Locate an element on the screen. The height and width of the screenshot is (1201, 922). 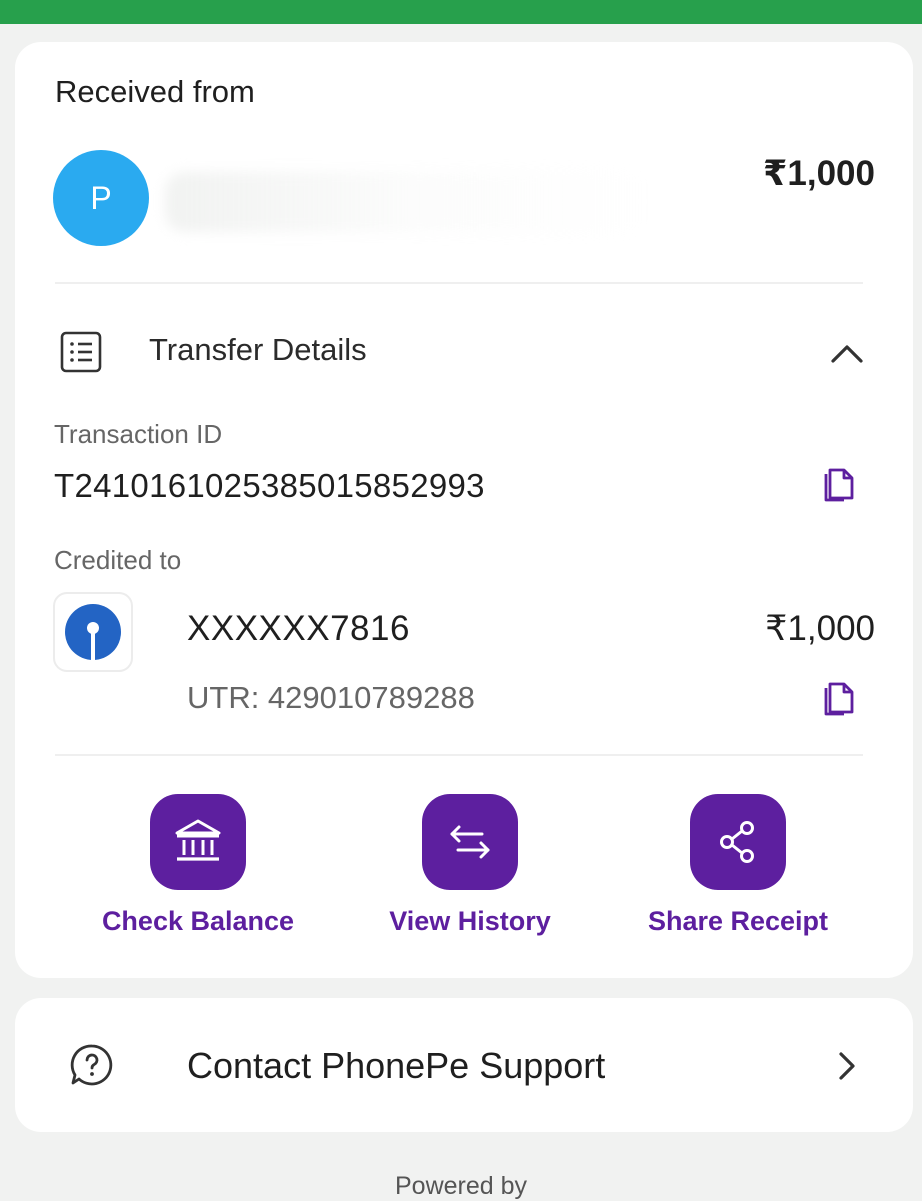
account-number: XXXXXX7816 is located at coordinates (298, 628).